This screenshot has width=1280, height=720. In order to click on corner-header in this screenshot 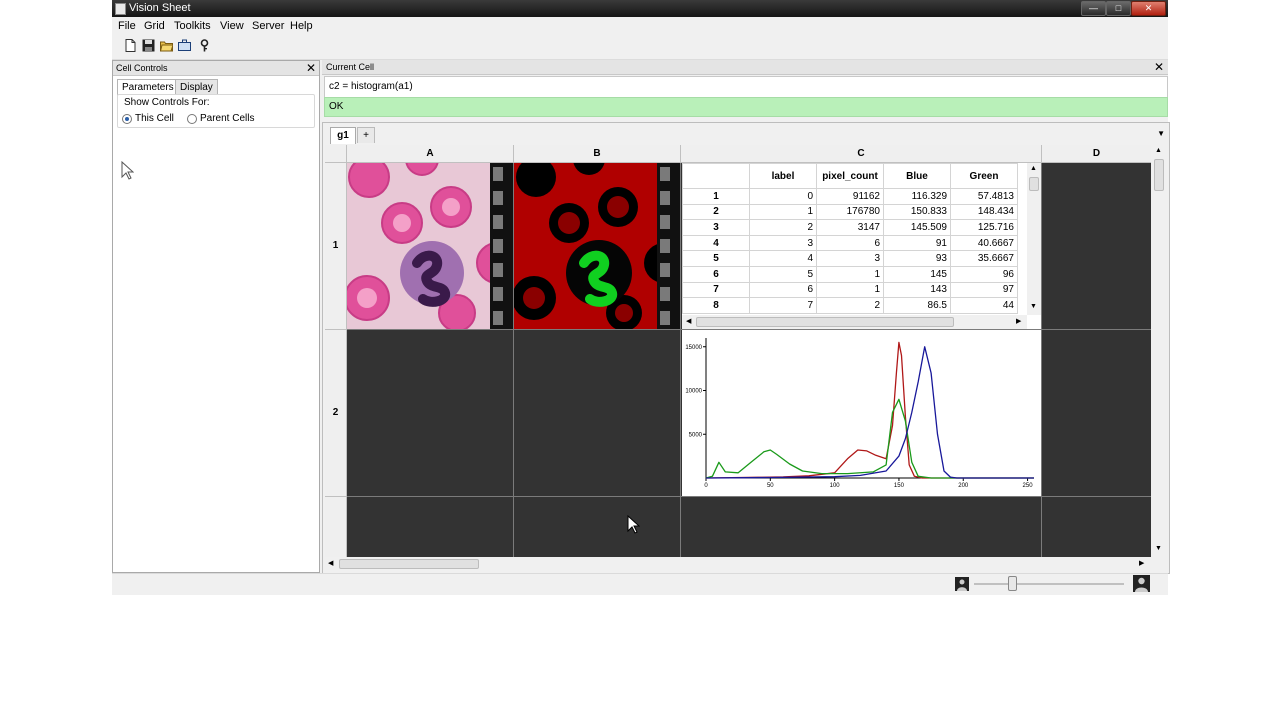, I will do `click(336, 154)`.